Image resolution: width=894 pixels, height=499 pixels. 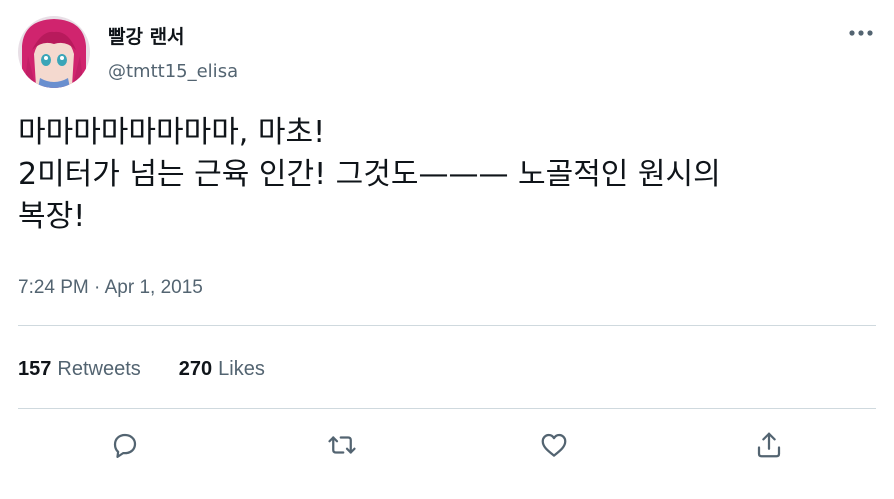 I want to click on like-icon, so click(x=554, y=445).